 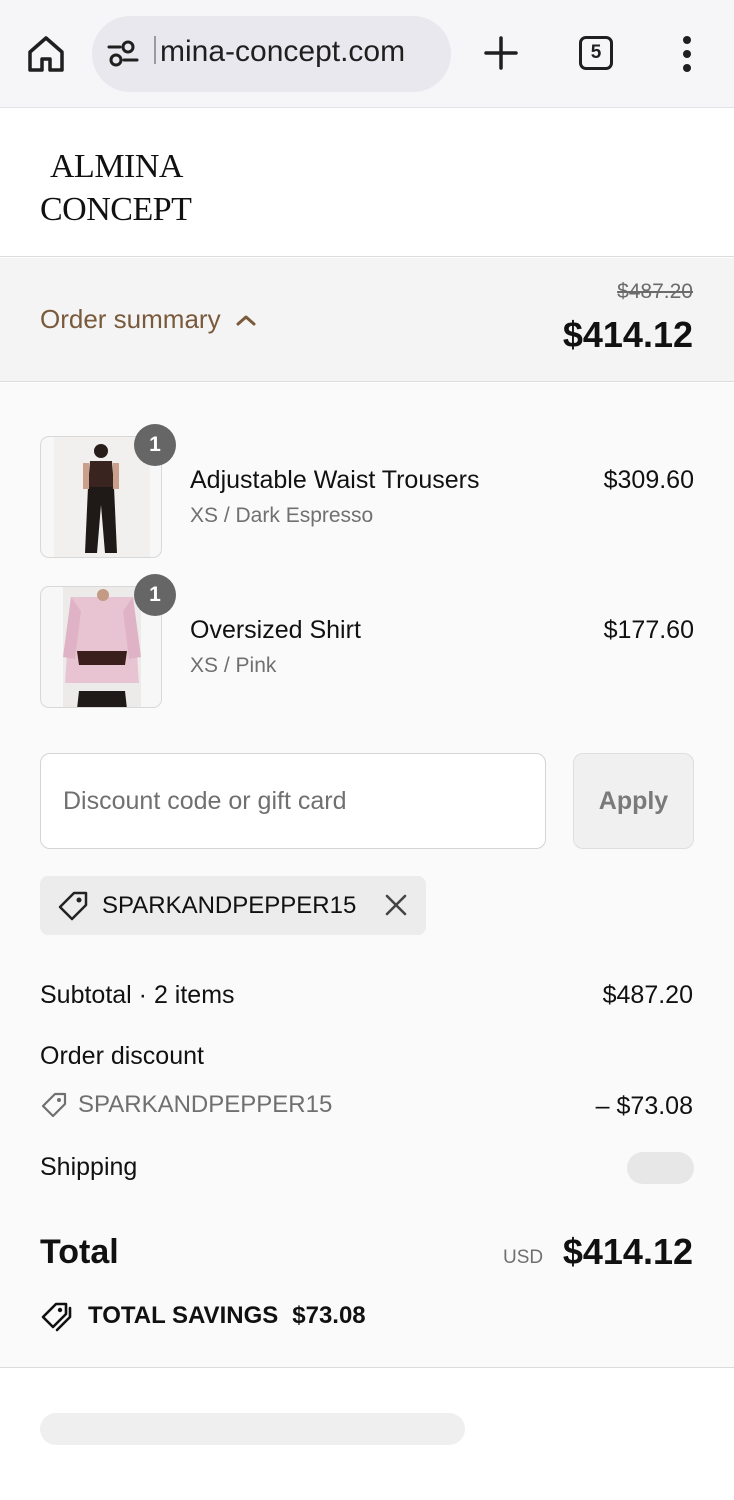 I want to click on item-price: $177.60, so click(x=648, y=630).